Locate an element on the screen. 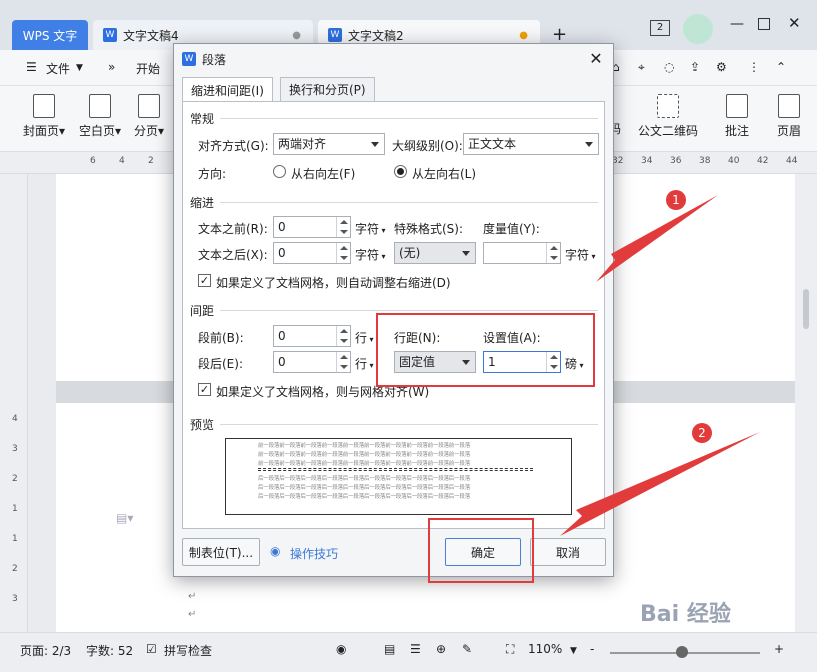 This screenshot has height=672, width=817. space-before-input: 0 is located at coordinates (312, 336).